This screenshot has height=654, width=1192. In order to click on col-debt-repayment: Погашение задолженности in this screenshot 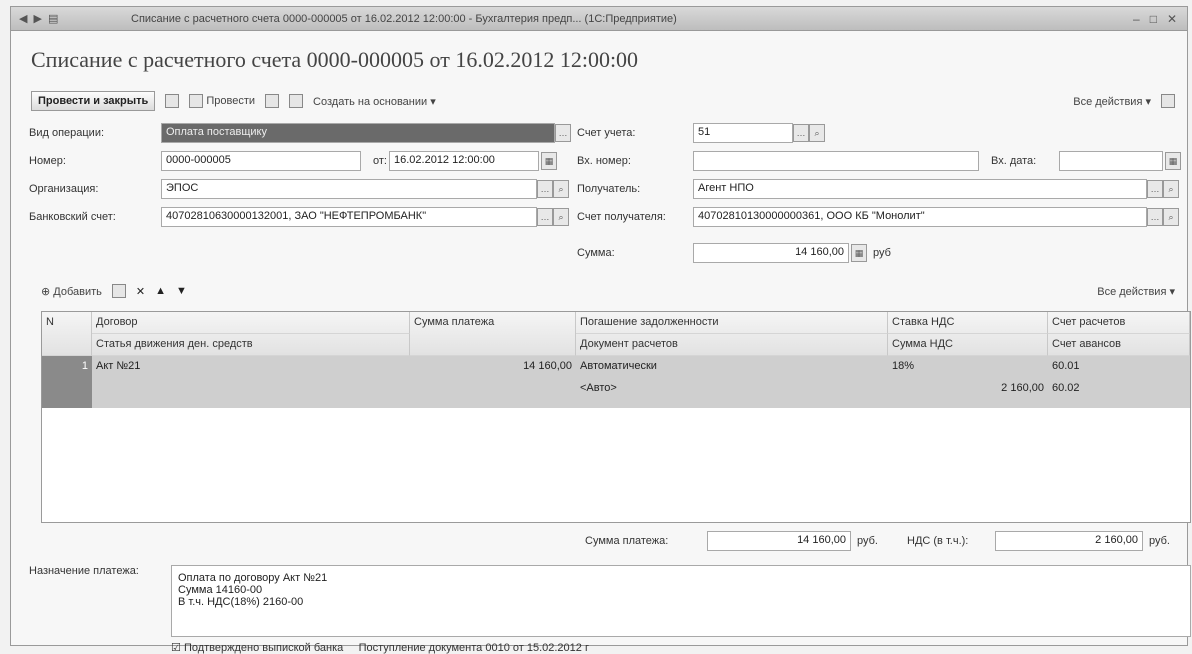, I will do `click(732, 323)`.